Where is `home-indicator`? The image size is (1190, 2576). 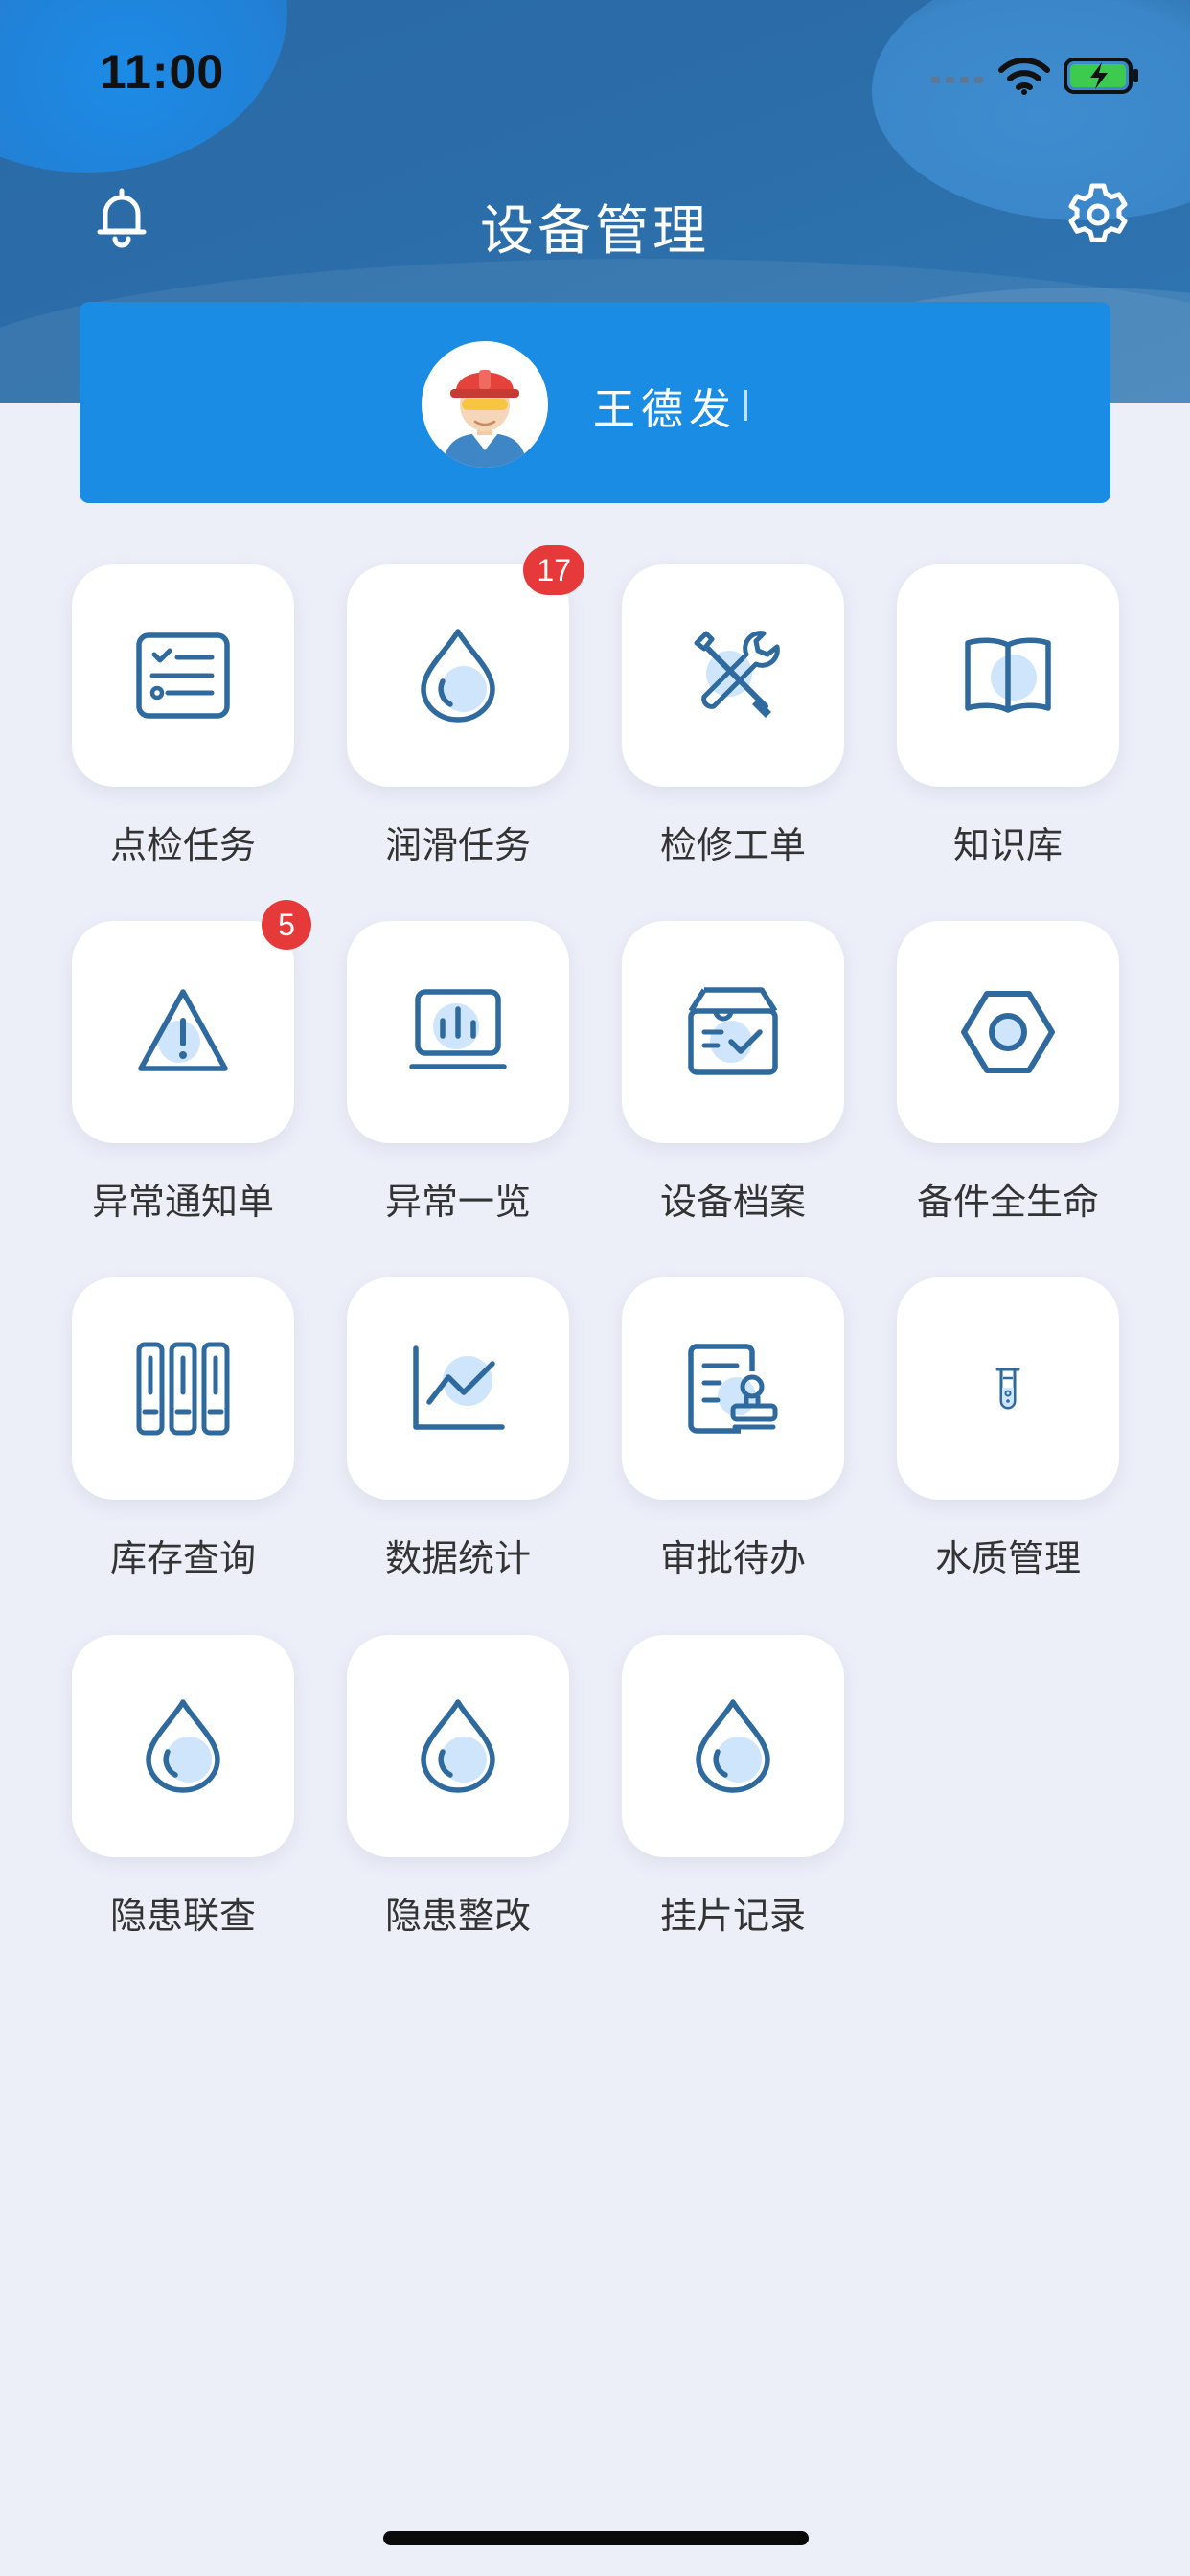
home-indicator is located at coordinates (596, 2538).